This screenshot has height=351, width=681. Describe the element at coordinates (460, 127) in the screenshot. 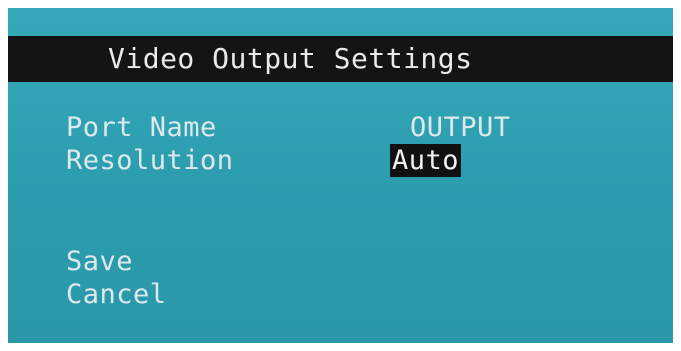

I see `port-name-field: OUTPUT` at that location.